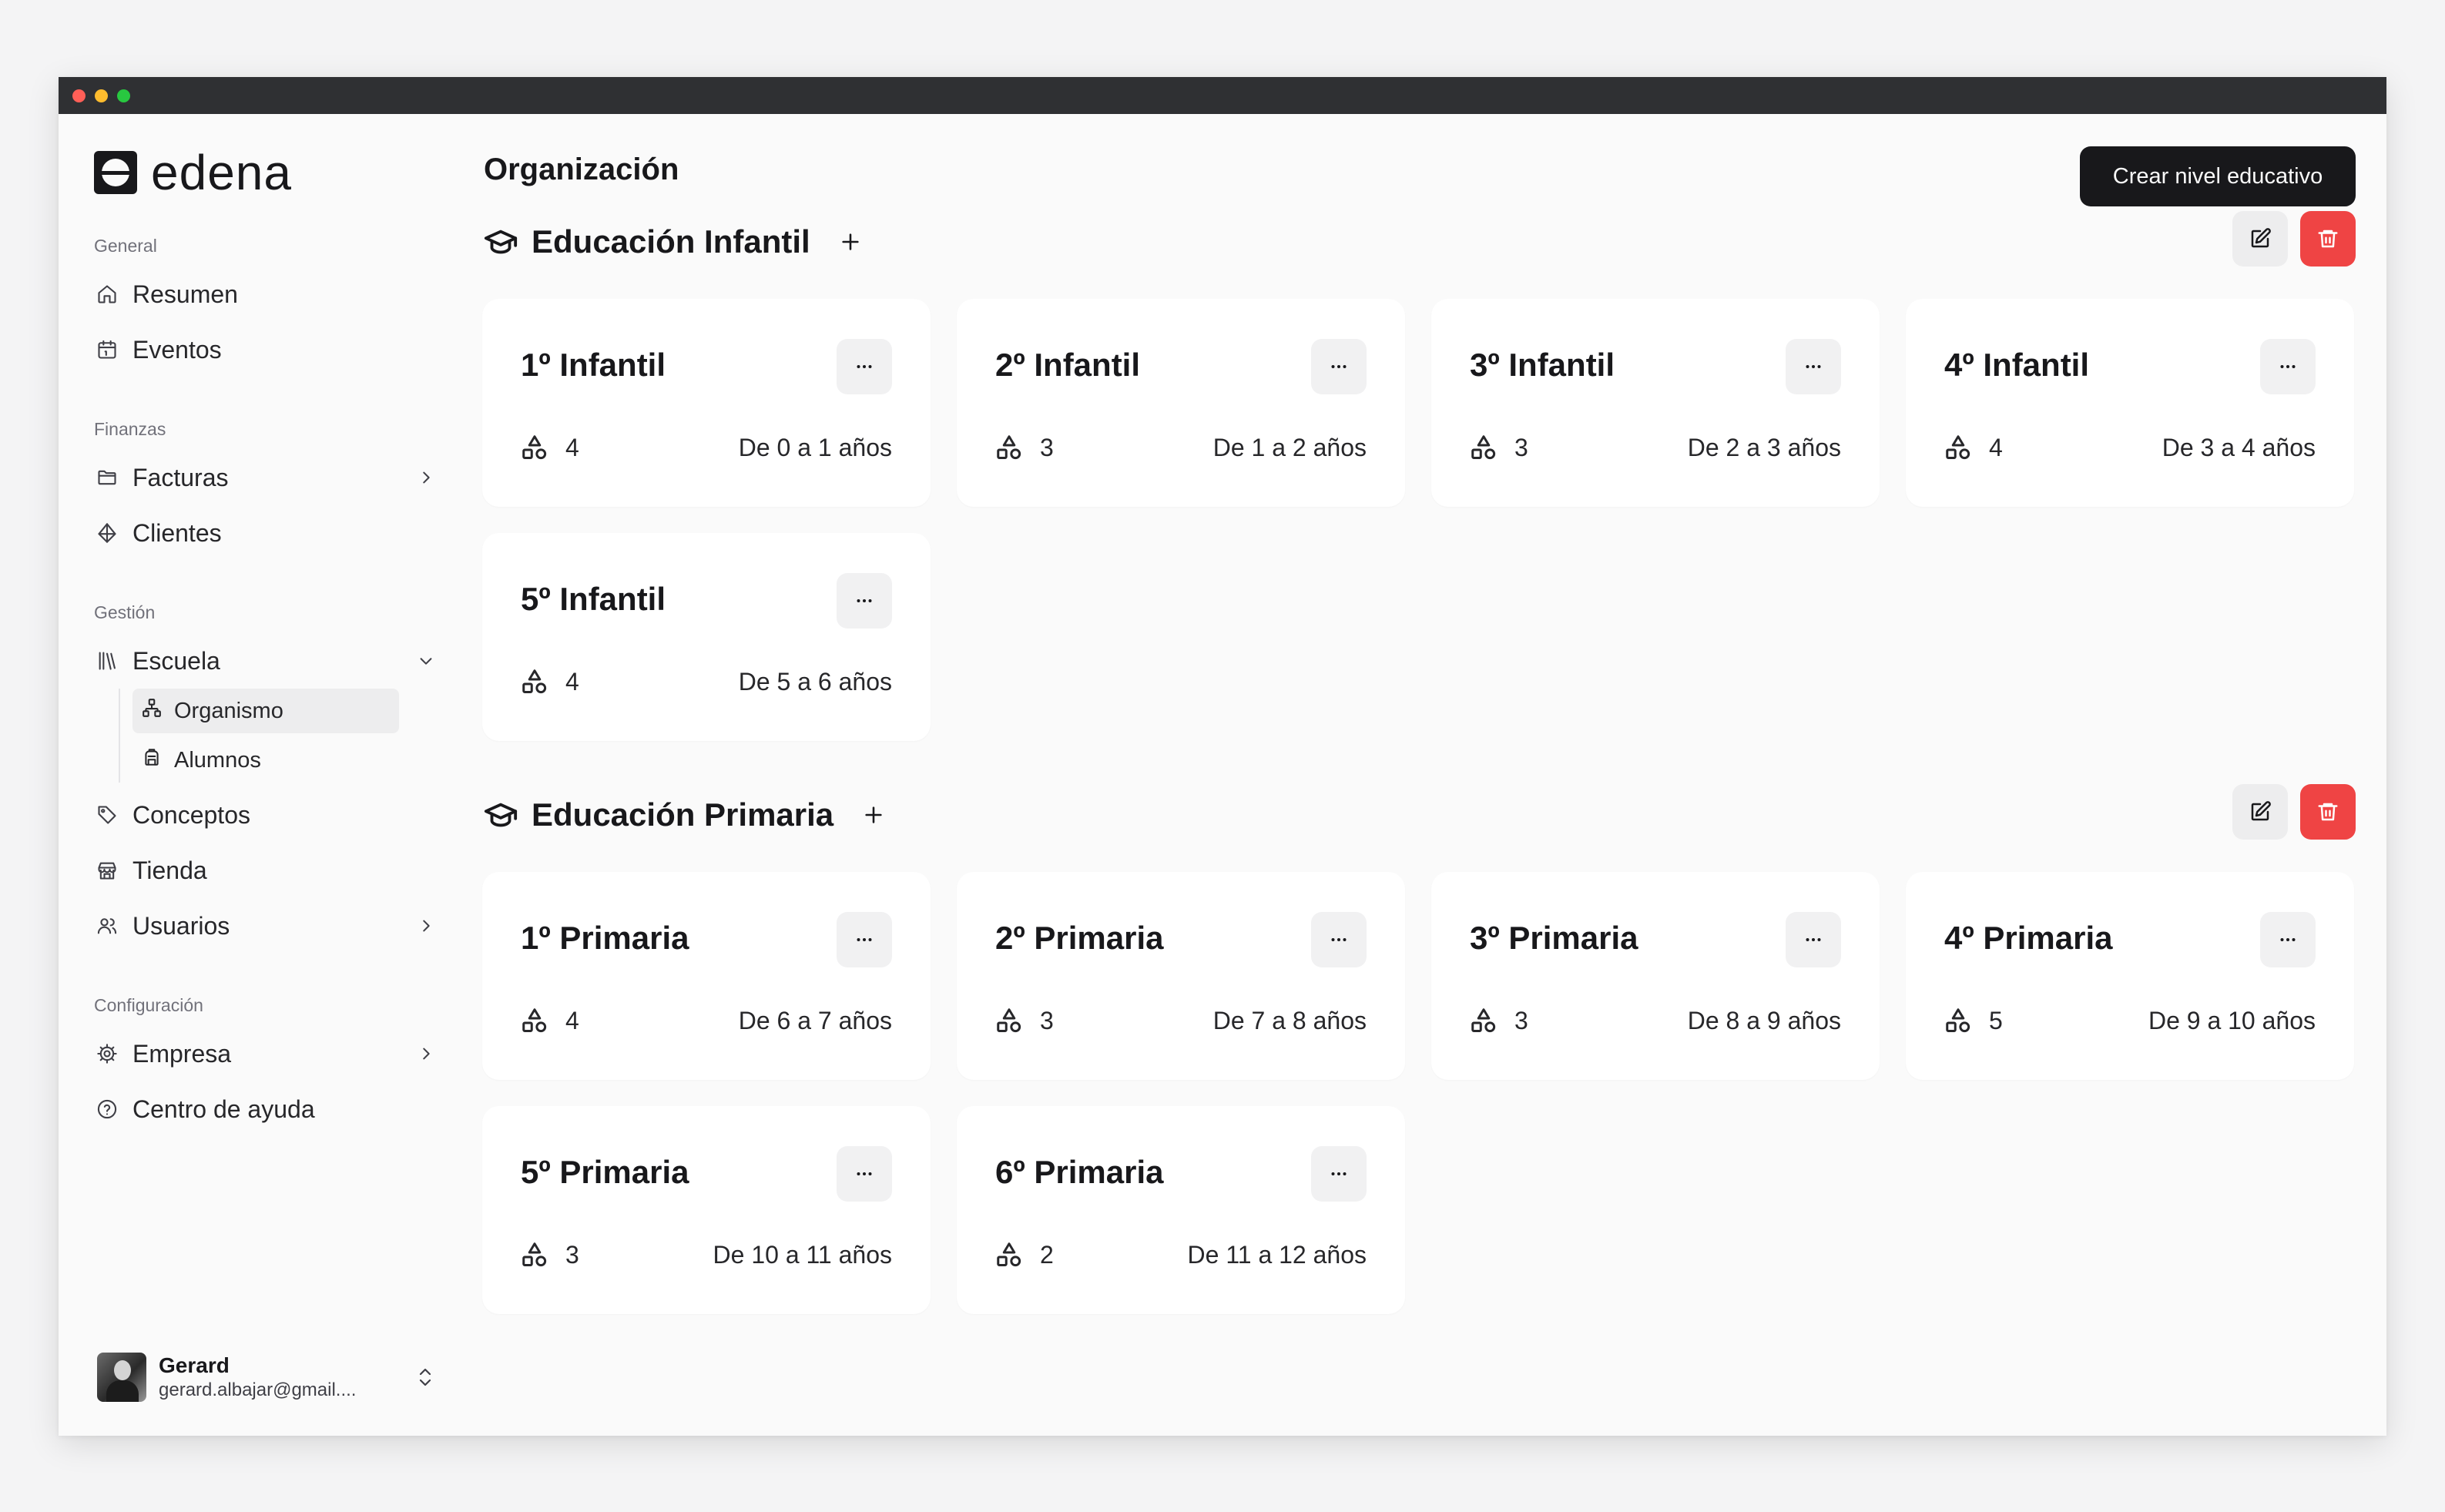 The height and width of the screenshot is (1512, 2445). What do you see at coordinates (79, 95) in the screenshot?
I see `close-window-button` at bounding box center [79, 95].